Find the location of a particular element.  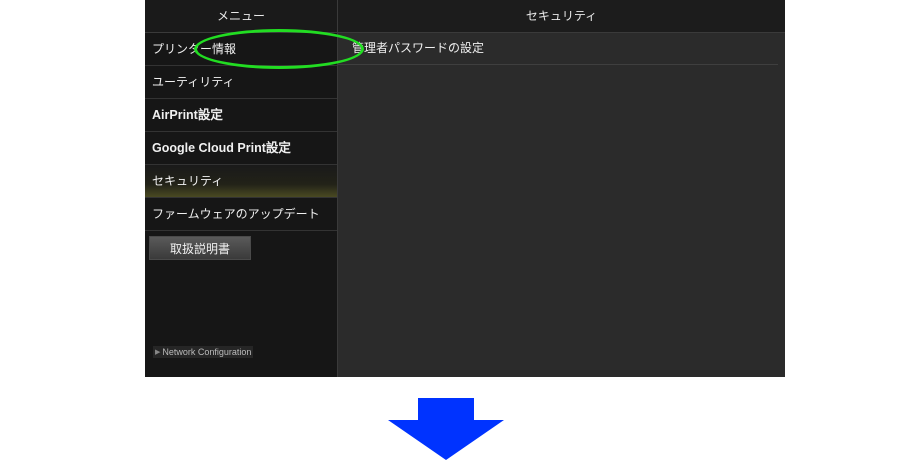

sidebar-item-airprint: AirPrint設定 is located at coordinates (241, 115).